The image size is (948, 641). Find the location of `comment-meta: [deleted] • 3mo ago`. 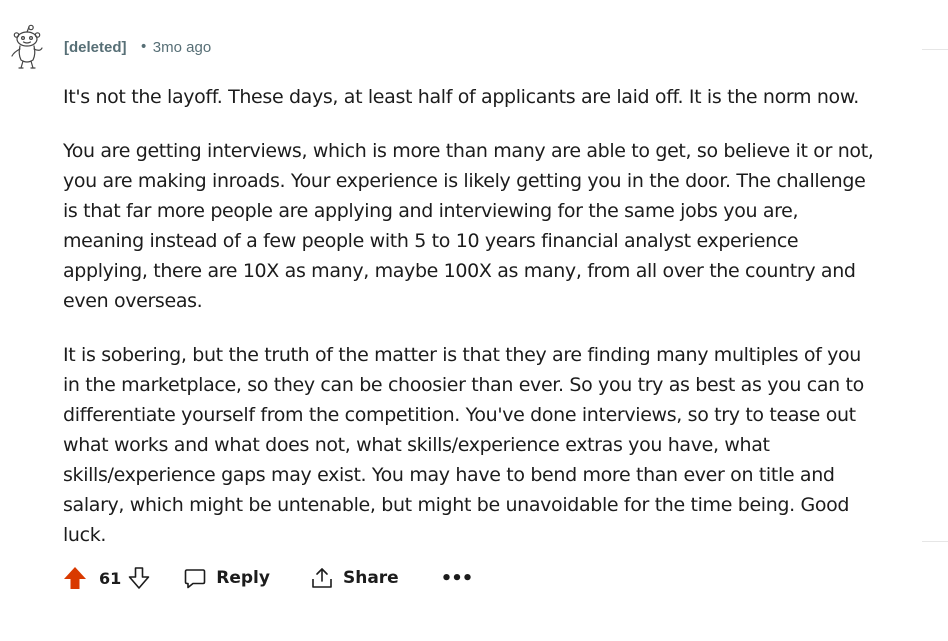

comment-meta: [deleted] • 3mo ago is located at coordinates (137, 47).